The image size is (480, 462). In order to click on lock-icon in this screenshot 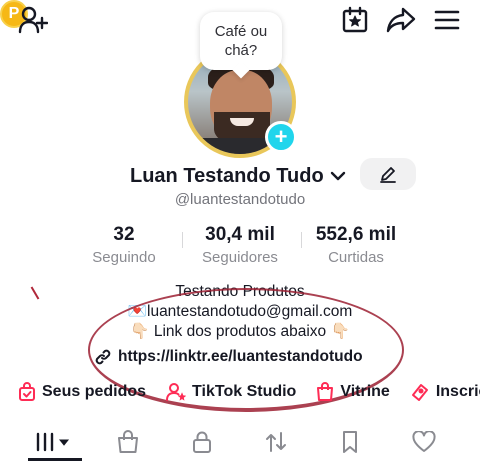, I will do `click(202, 442)`.